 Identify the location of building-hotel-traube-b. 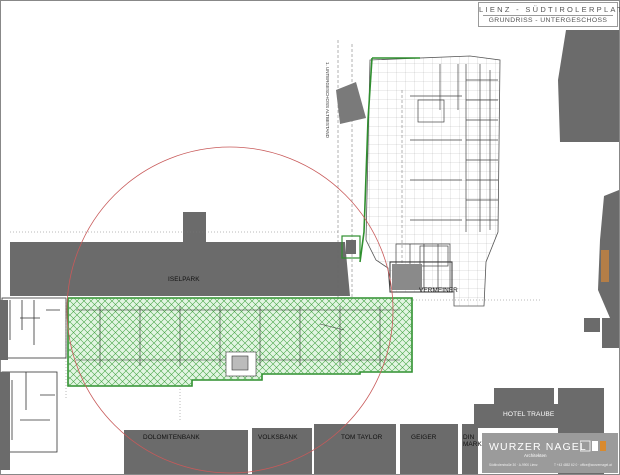
(524, 397).